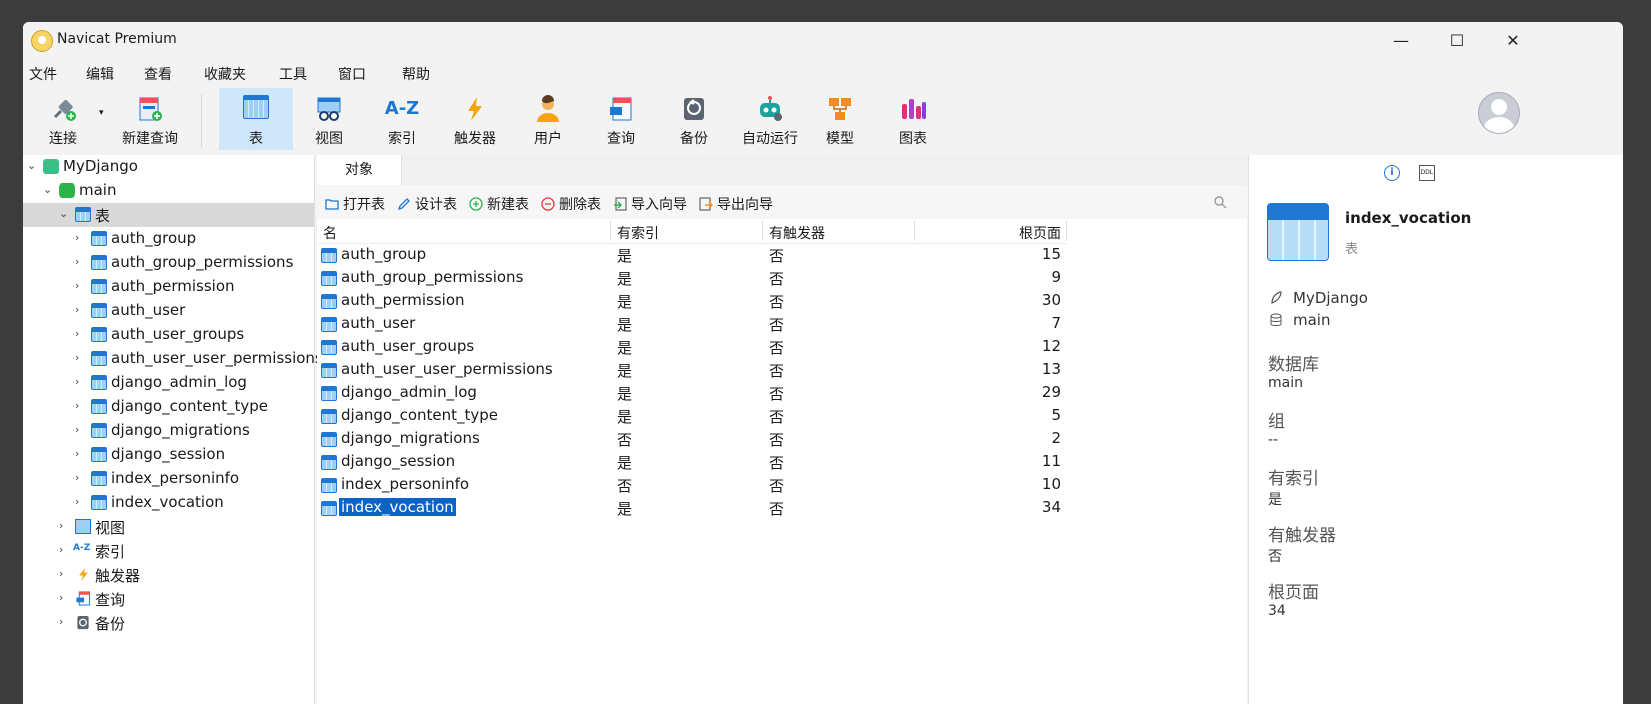 The image size is (1651, 704). Describe the element at coordinates (168, 263) in the screenshot. I see `tree-table-item: › auth_group_permissions` at that location.